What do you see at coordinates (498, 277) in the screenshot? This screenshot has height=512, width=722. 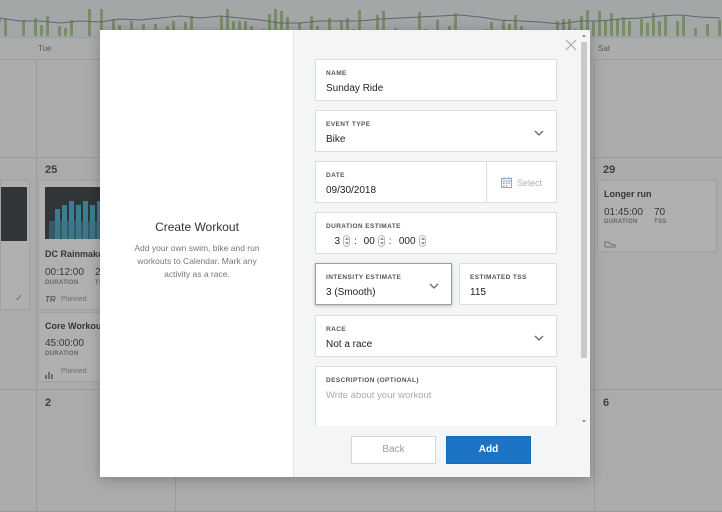 I see `tss-label: ESTIMATED TSS` at bounding box center [498, 277].